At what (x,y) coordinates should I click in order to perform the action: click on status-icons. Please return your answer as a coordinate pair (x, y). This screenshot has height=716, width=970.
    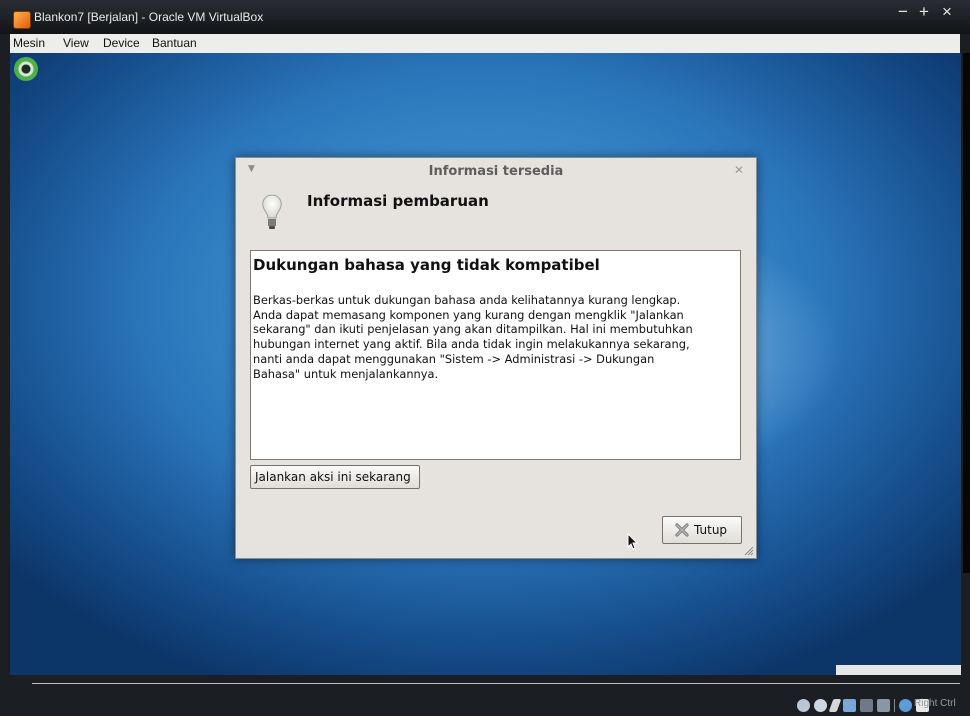
    Looking at the image, I should click on (863, 705).